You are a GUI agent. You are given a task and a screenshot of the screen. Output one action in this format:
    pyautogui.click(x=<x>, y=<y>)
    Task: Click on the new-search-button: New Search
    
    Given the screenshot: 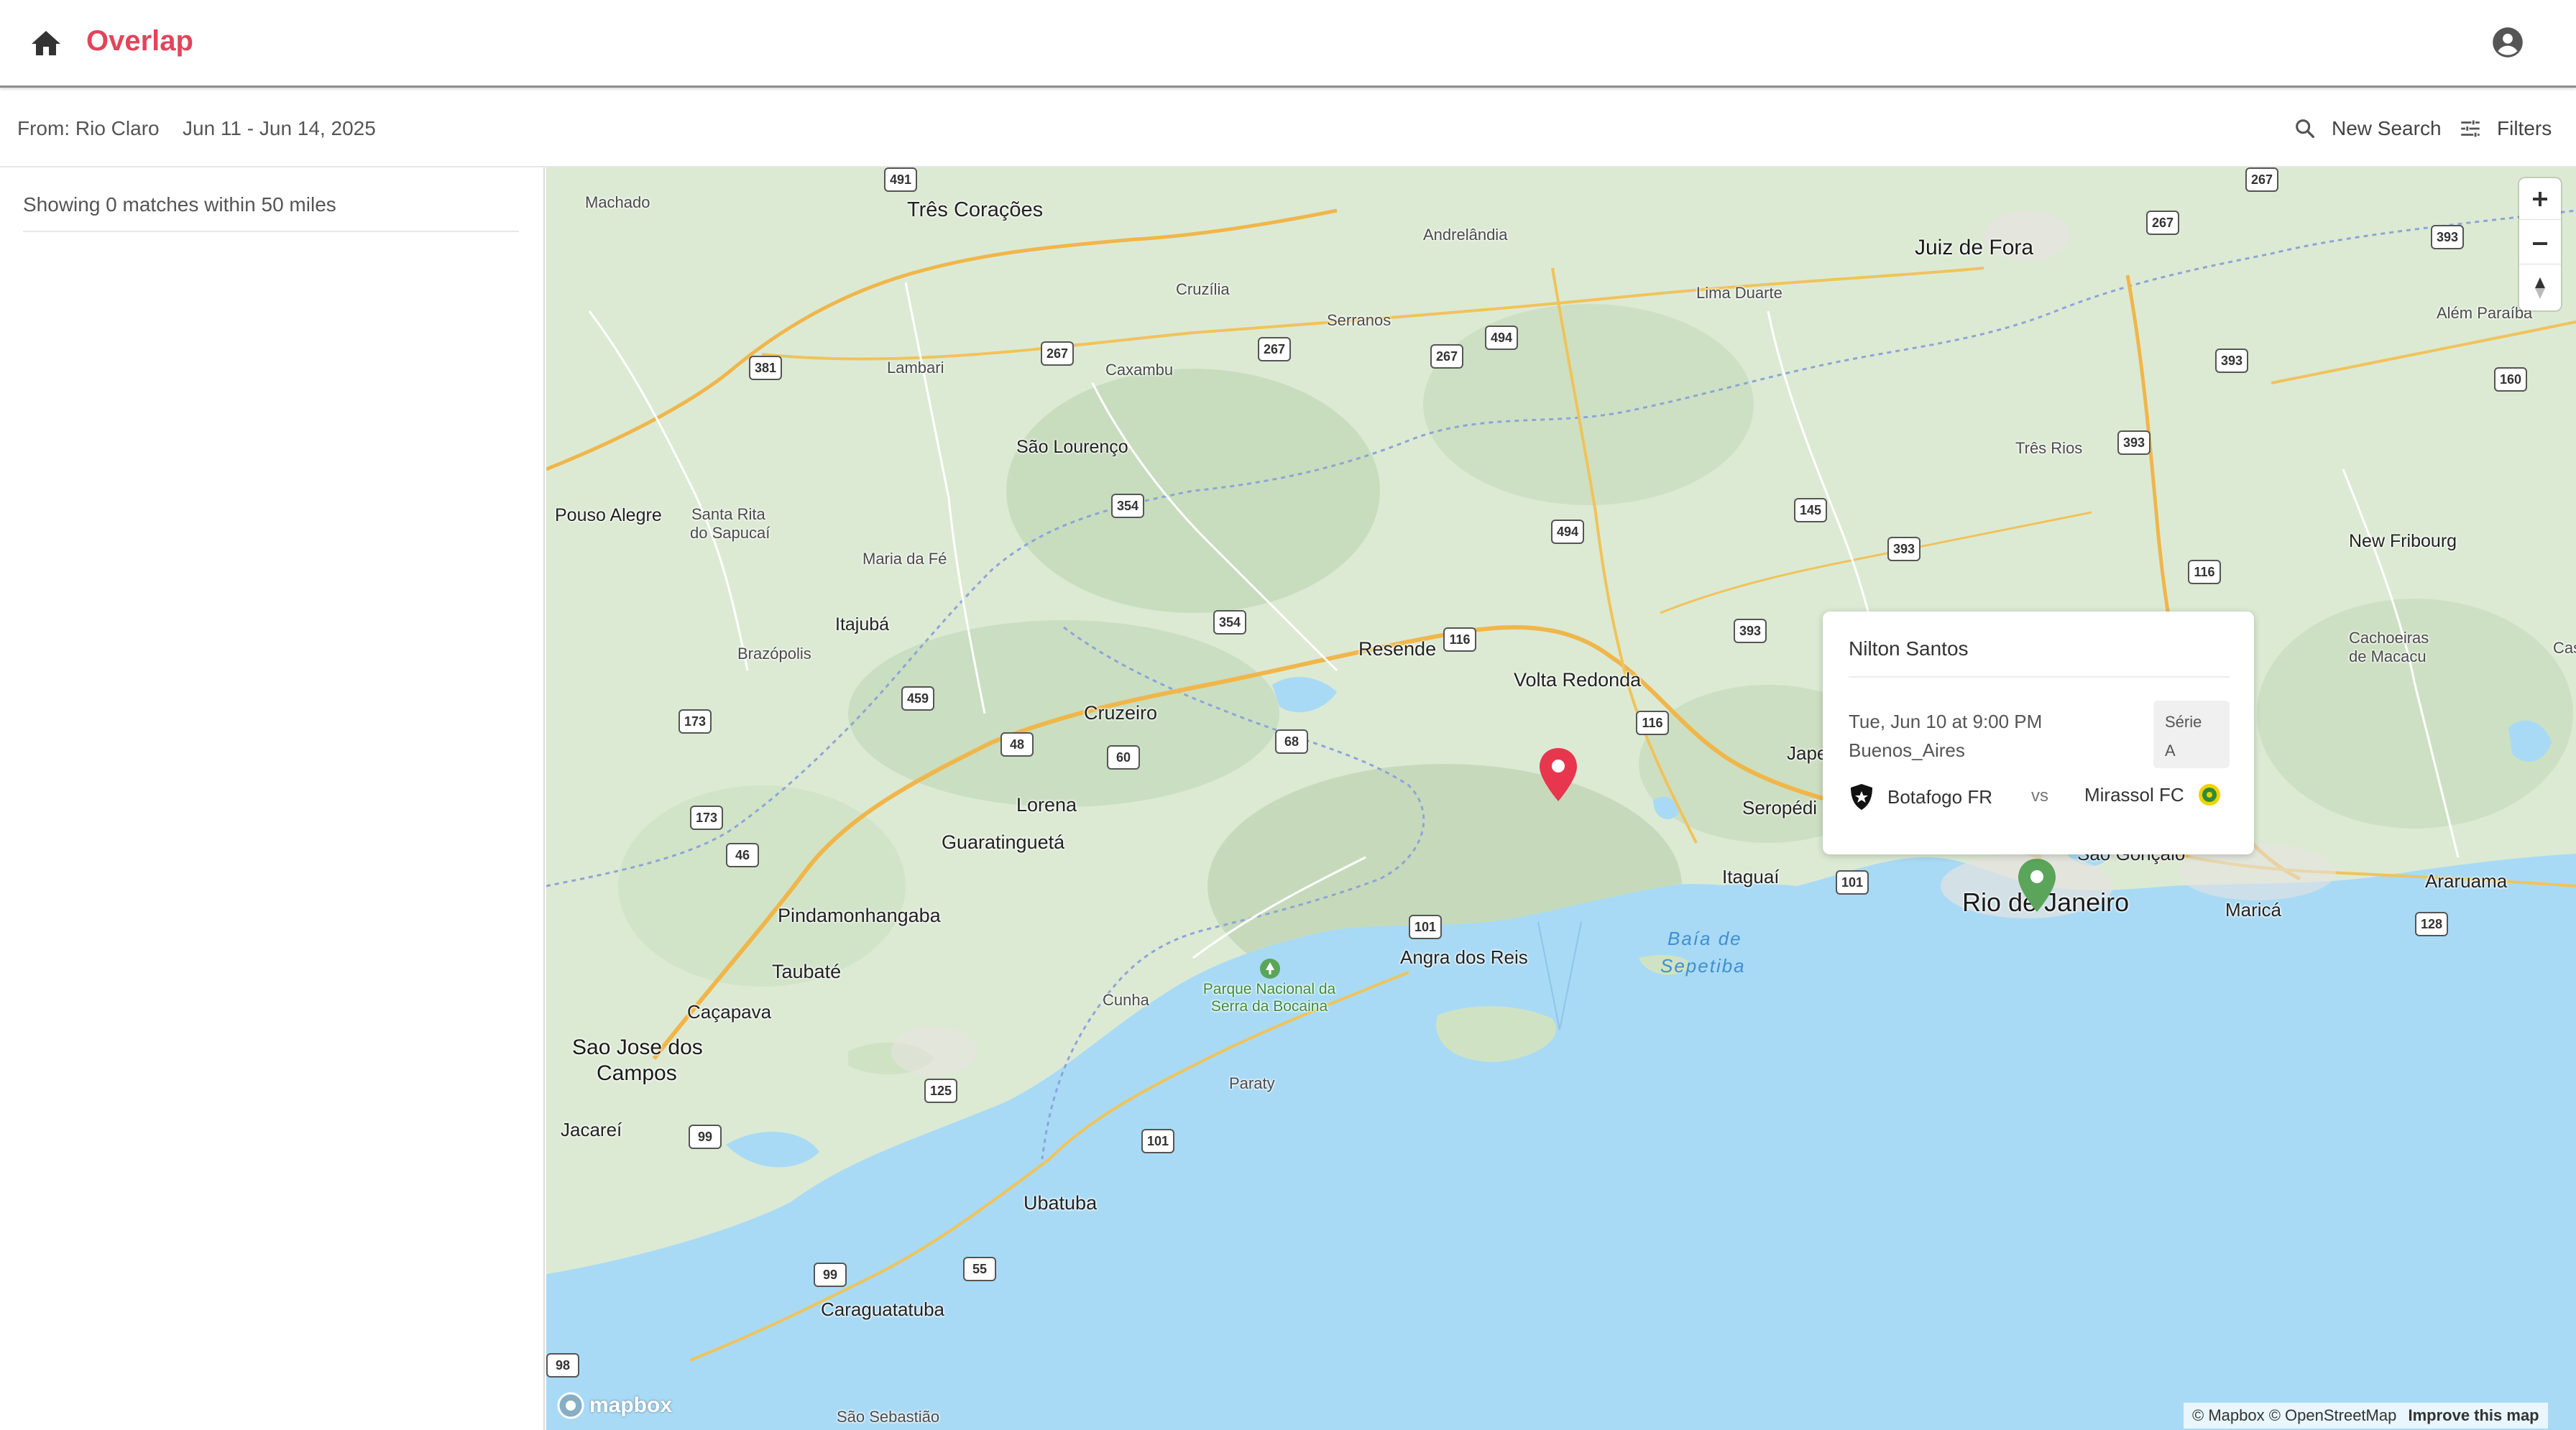 What is the action you would take?
    pyautogui.click(x=2367, y=128)
    